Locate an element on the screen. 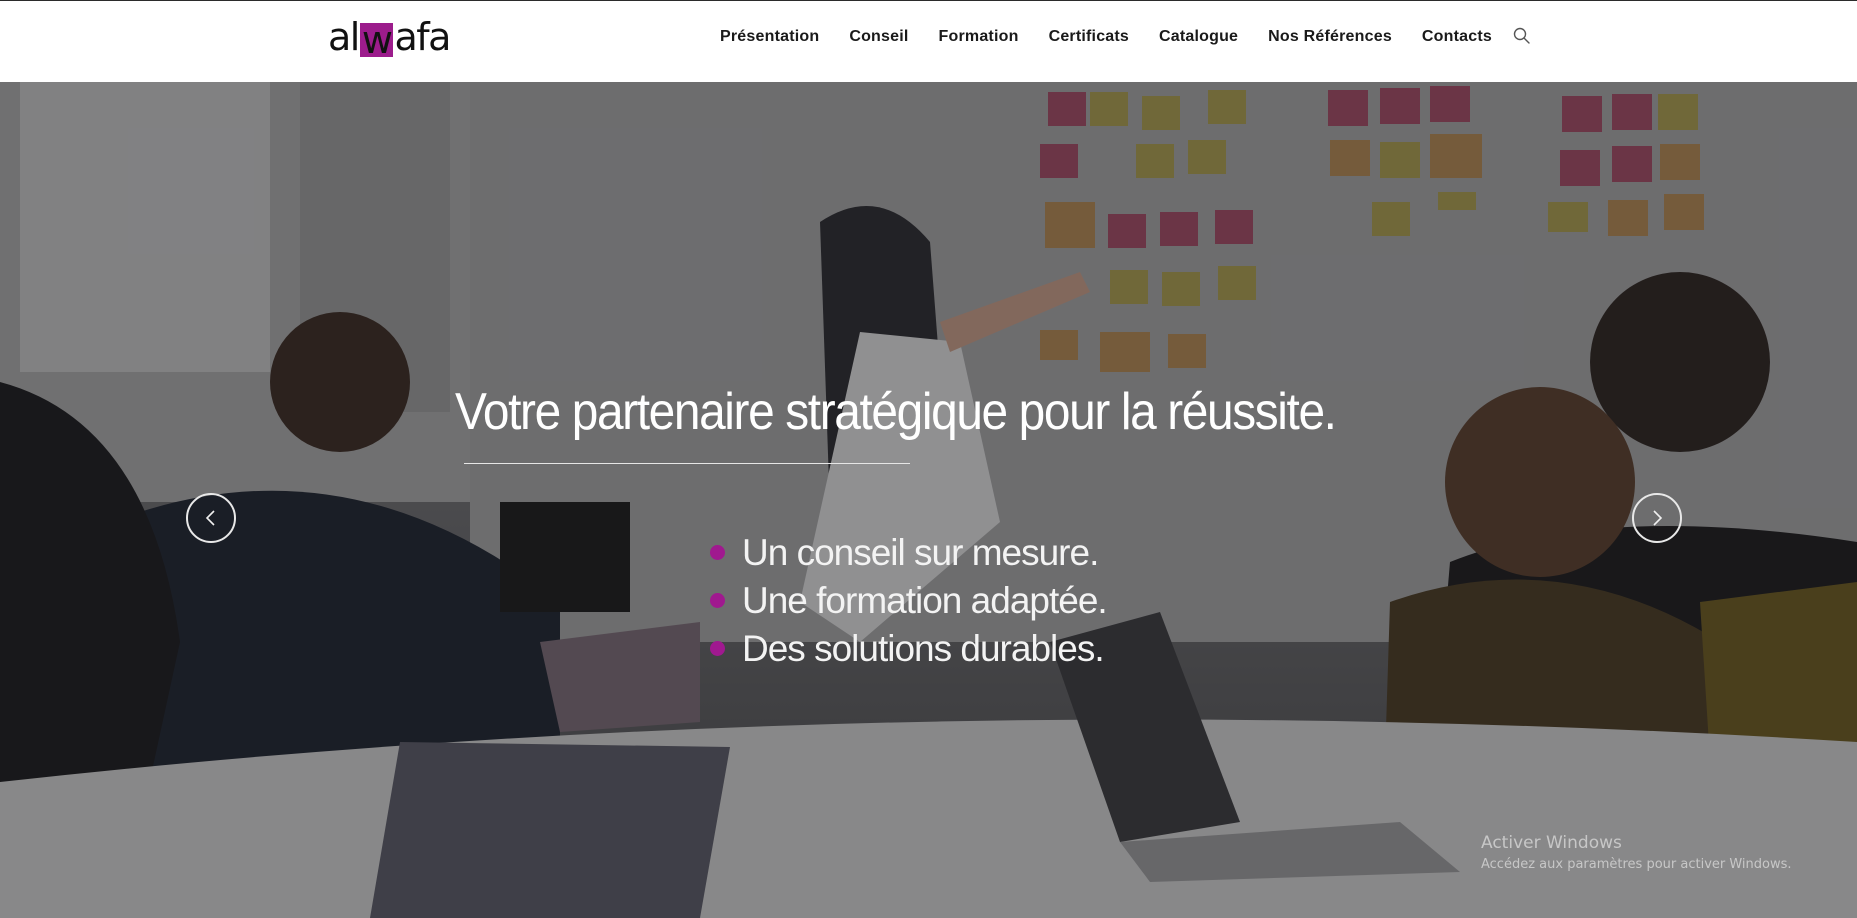  bullet-item: Des solutions durables. is located at coordinates (907, 649).